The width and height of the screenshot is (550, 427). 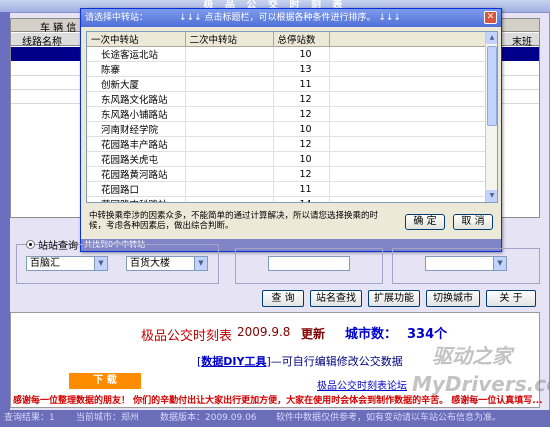 I want to click on status-city: 当前城市：郑州, so click(x=108, y=418).